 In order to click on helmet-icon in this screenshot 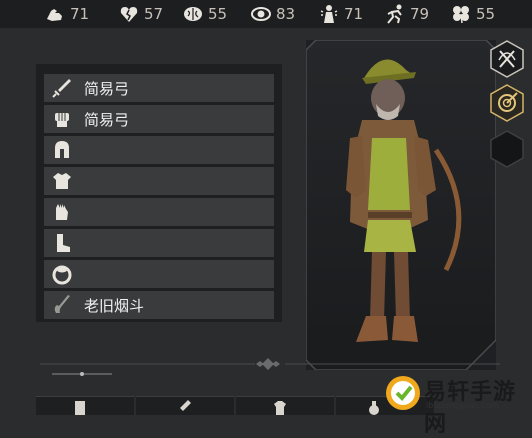, I will do `click(62, 149)`.